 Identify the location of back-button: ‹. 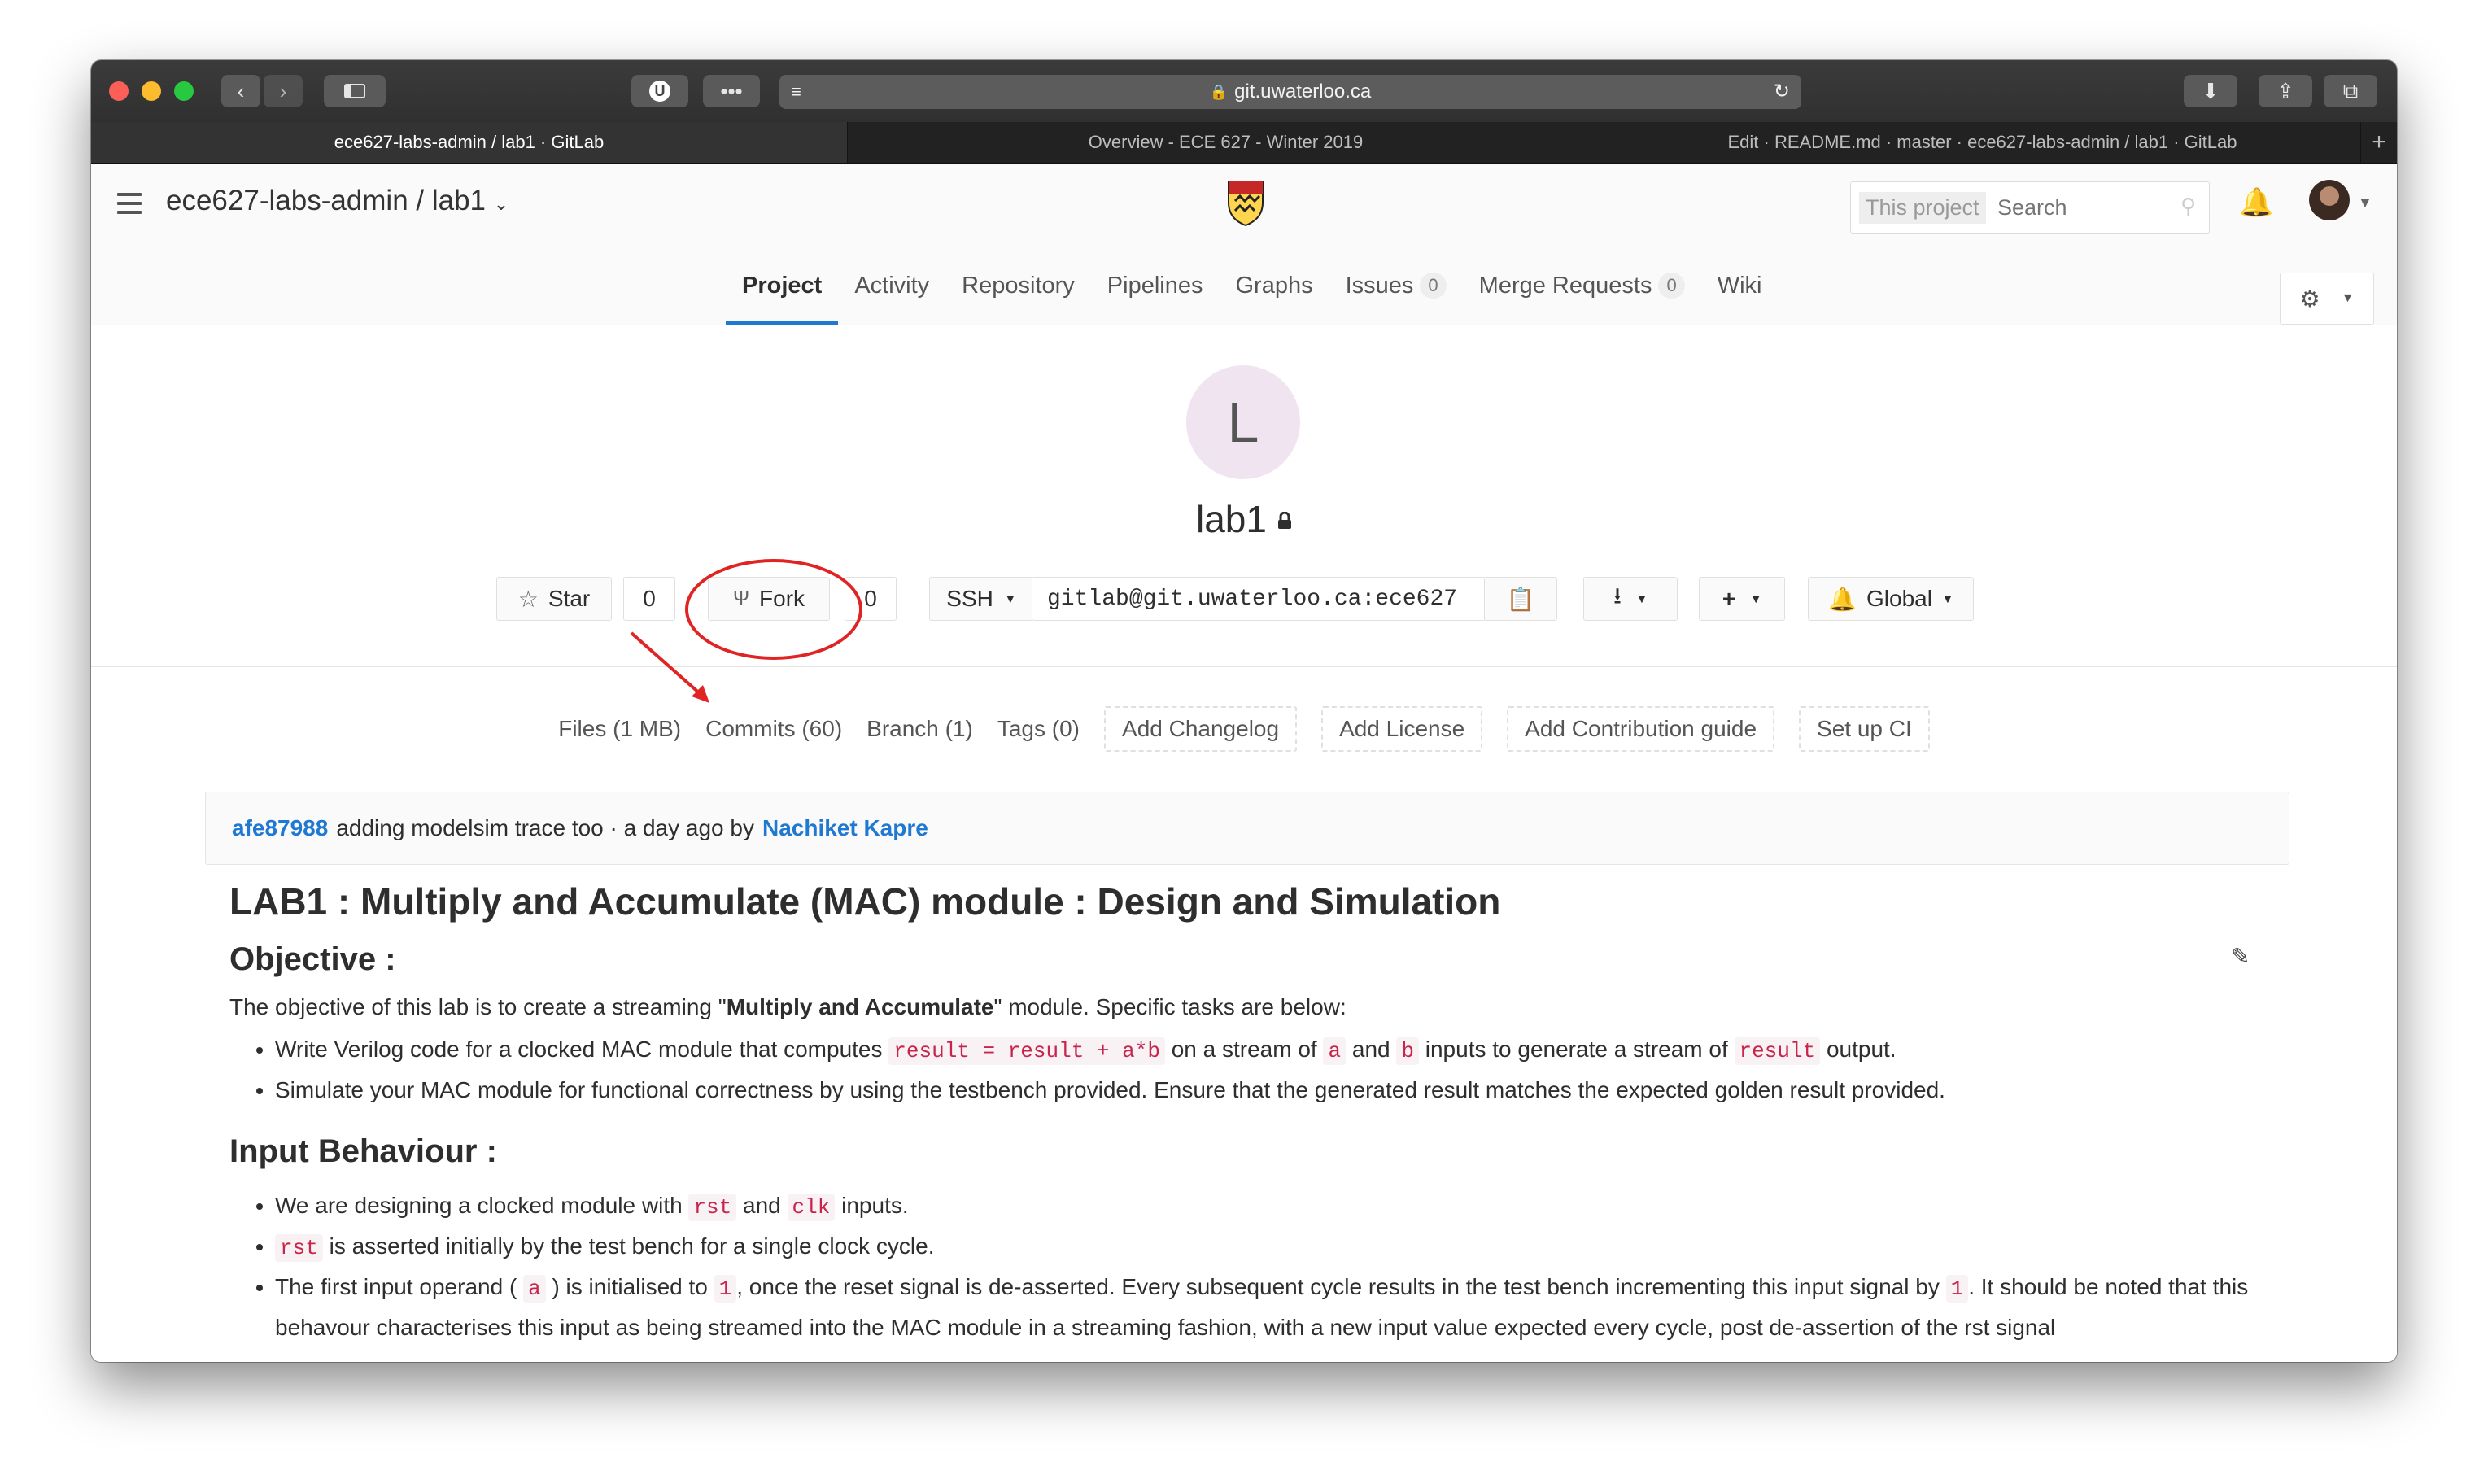
(241, 91).